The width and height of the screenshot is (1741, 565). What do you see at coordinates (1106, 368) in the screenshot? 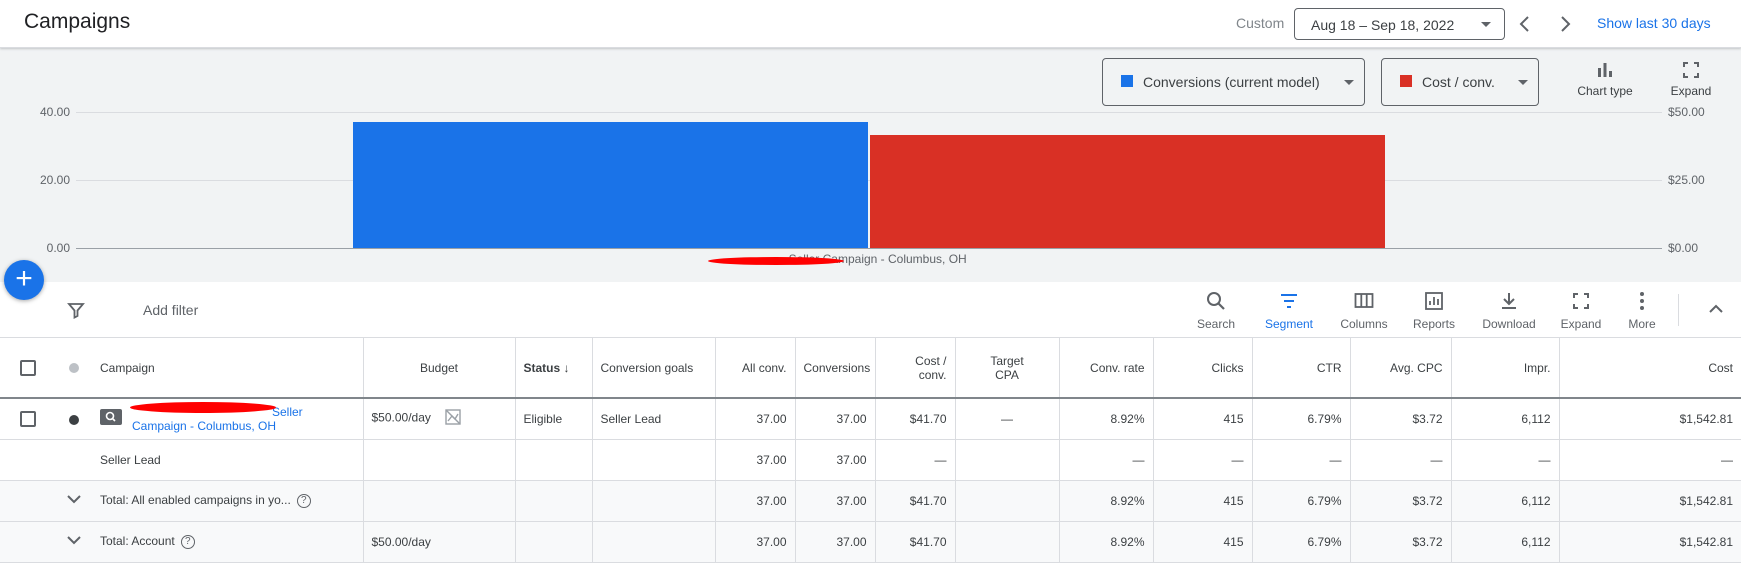
I see `conv-rate-column-header: Conv. rate` at bounding box center [1106, 368].